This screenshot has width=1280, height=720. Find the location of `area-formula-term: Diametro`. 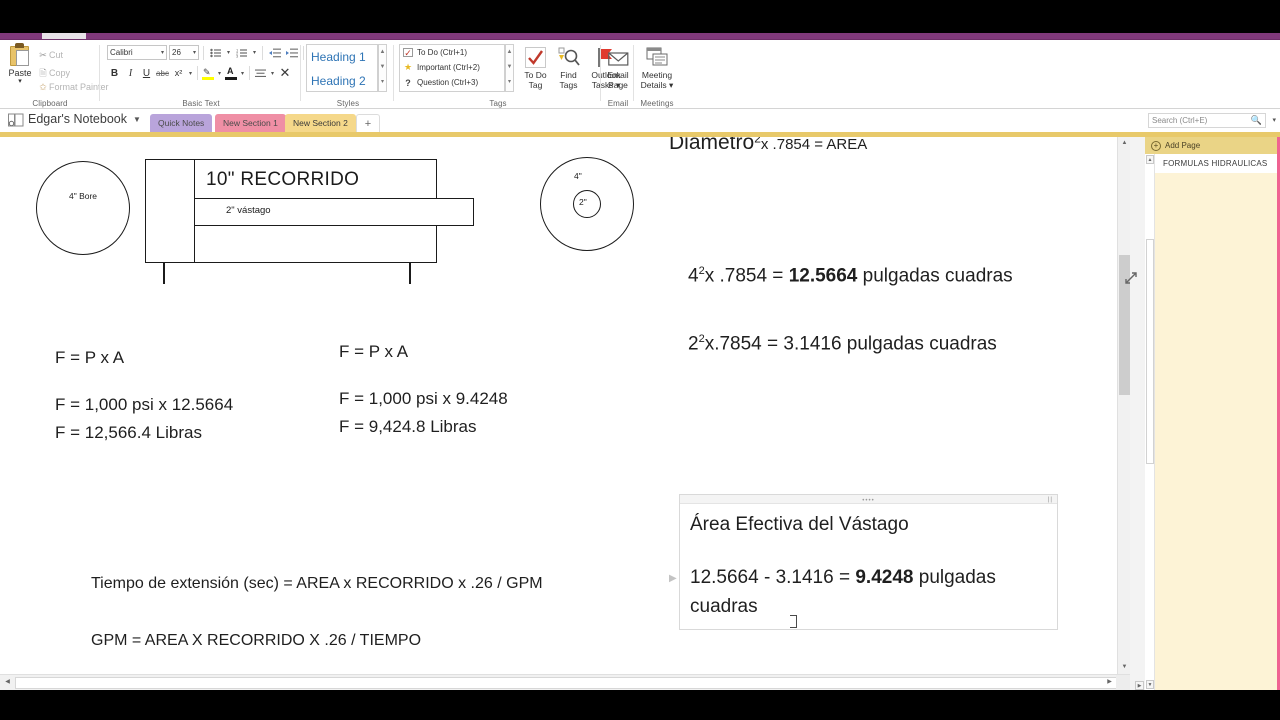

area-formula-term: Diametro is located at coordinates (712, 145).